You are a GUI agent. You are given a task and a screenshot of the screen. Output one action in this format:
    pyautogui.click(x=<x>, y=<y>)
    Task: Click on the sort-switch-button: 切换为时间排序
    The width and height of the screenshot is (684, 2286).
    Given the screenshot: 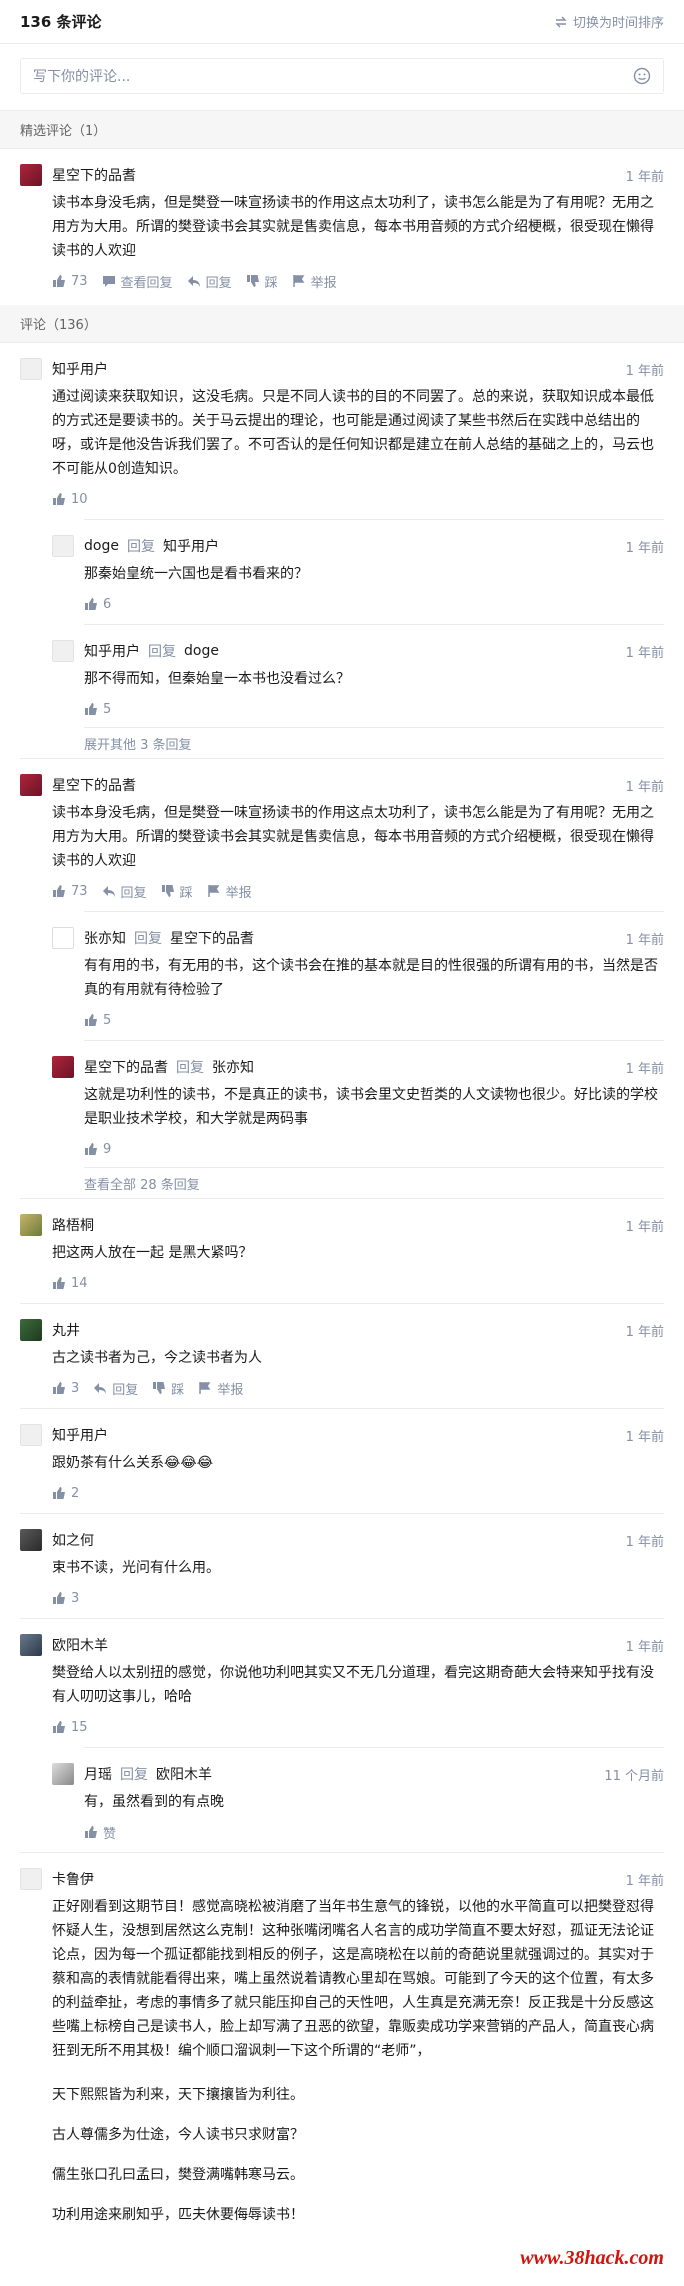 What is the action you would take?
    pyautogui.click(x=609, y=21)
    